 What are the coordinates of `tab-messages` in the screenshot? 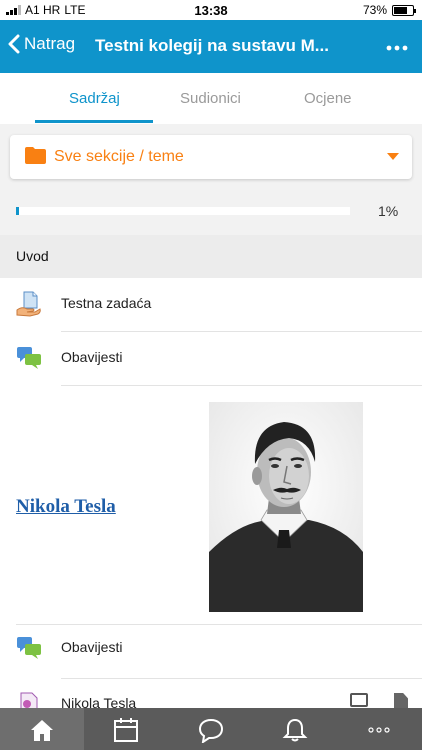 It's located at (211, 731).